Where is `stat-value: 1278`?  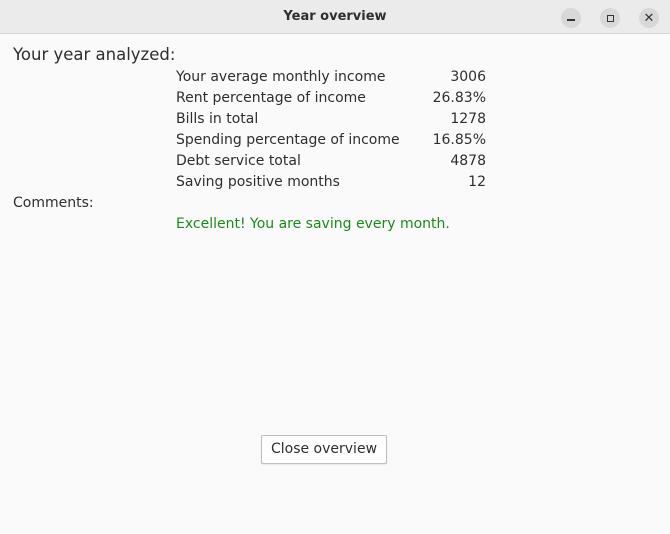 stat-value: 1278 is located at coordinates (468, 119).